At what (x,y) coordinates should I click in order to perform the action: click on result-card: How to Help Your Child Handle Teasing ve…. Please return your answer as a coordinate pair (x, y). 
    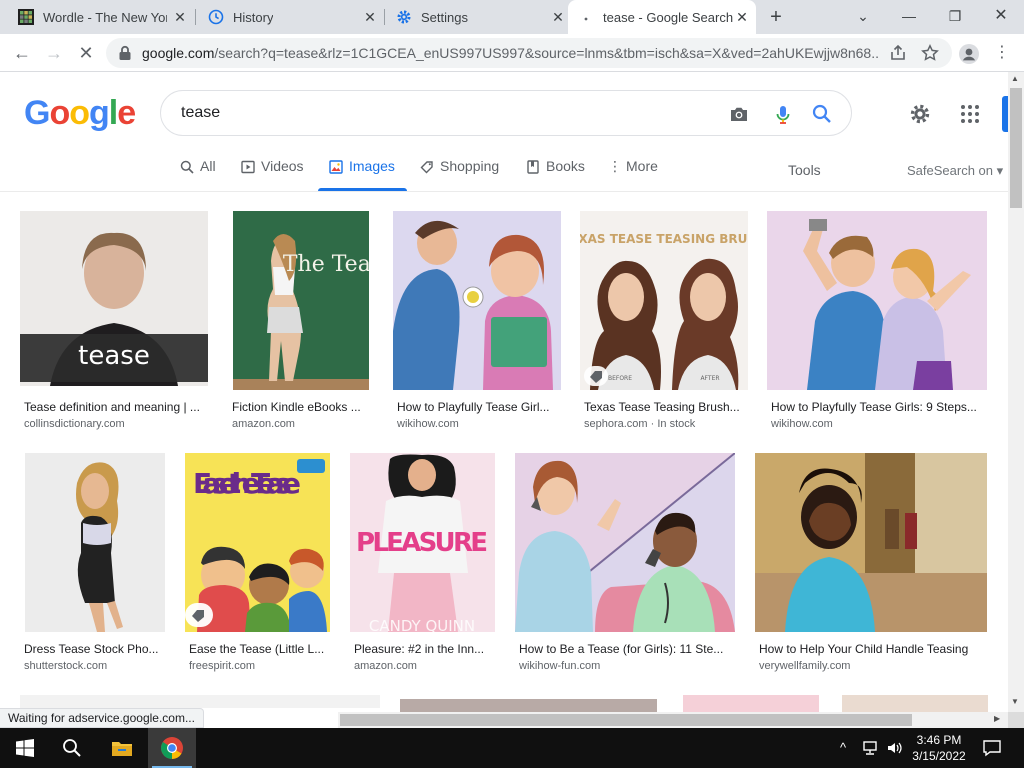
    Looking at the image, I should click on (872, 565).